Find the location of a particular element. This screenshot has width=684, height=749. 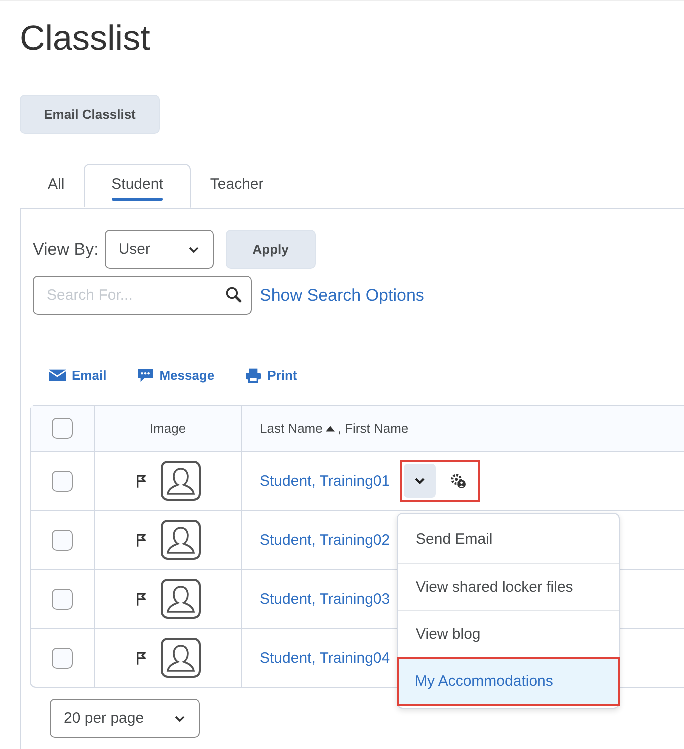

per-page-select: 20 per page is located at coordinates (125, 718).